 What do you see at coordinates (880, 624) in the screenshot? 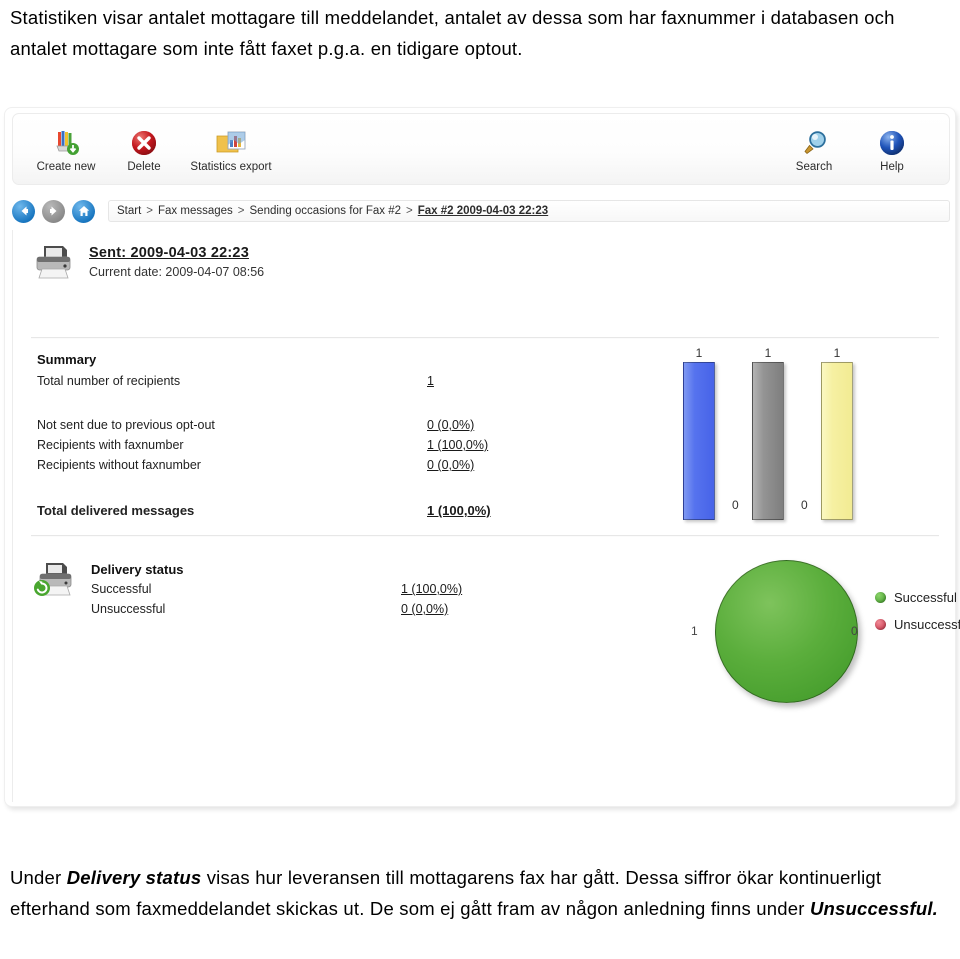
I see `legend-dot-unsuccessful-icon` at bounding box center [880, 624].